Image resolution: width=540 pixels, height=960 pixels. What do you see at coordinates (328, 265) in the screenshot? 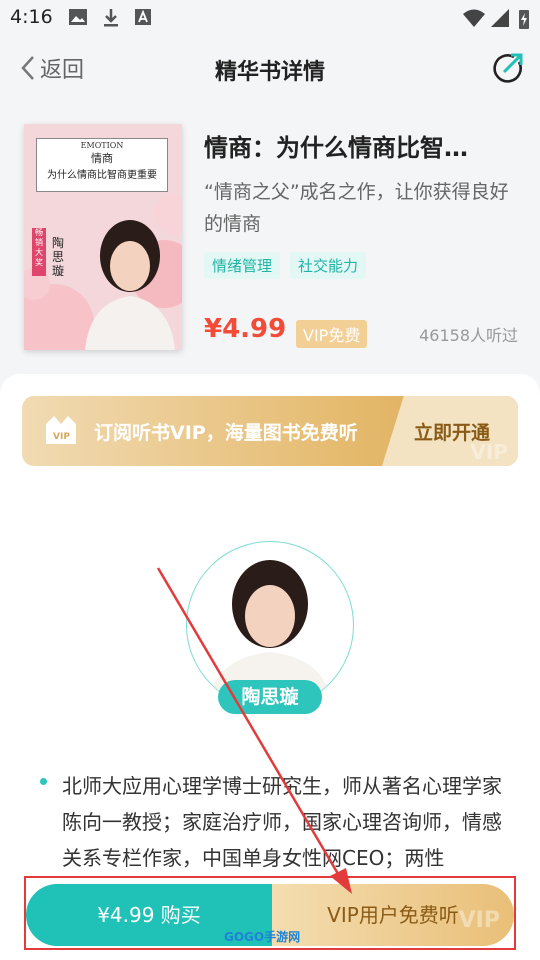
I see `tag-social-skills: 社交能力` at bounding box center [328, 265].